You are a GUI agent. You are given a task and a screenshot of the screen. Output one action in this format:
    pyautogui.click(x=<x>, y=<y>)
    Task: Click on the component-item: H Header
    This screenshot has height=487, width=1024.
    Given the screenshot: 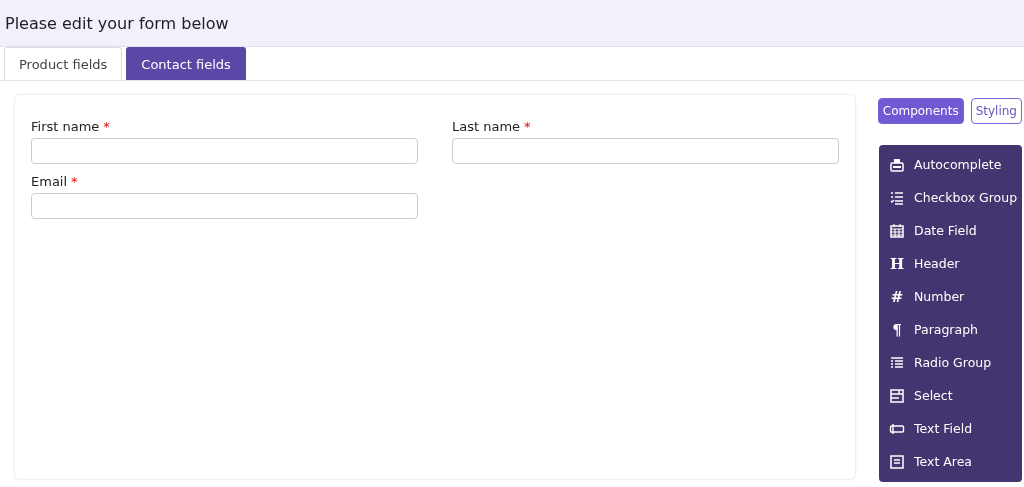 What is the action you would take?
    pyautogui.click(x=950, y=263)
    